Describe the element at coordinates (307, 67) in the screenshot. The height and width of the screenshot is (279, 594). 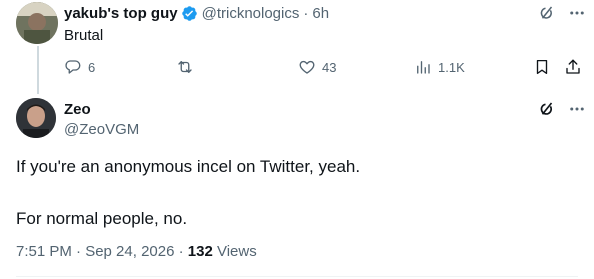
I see `like-icon` at that location.